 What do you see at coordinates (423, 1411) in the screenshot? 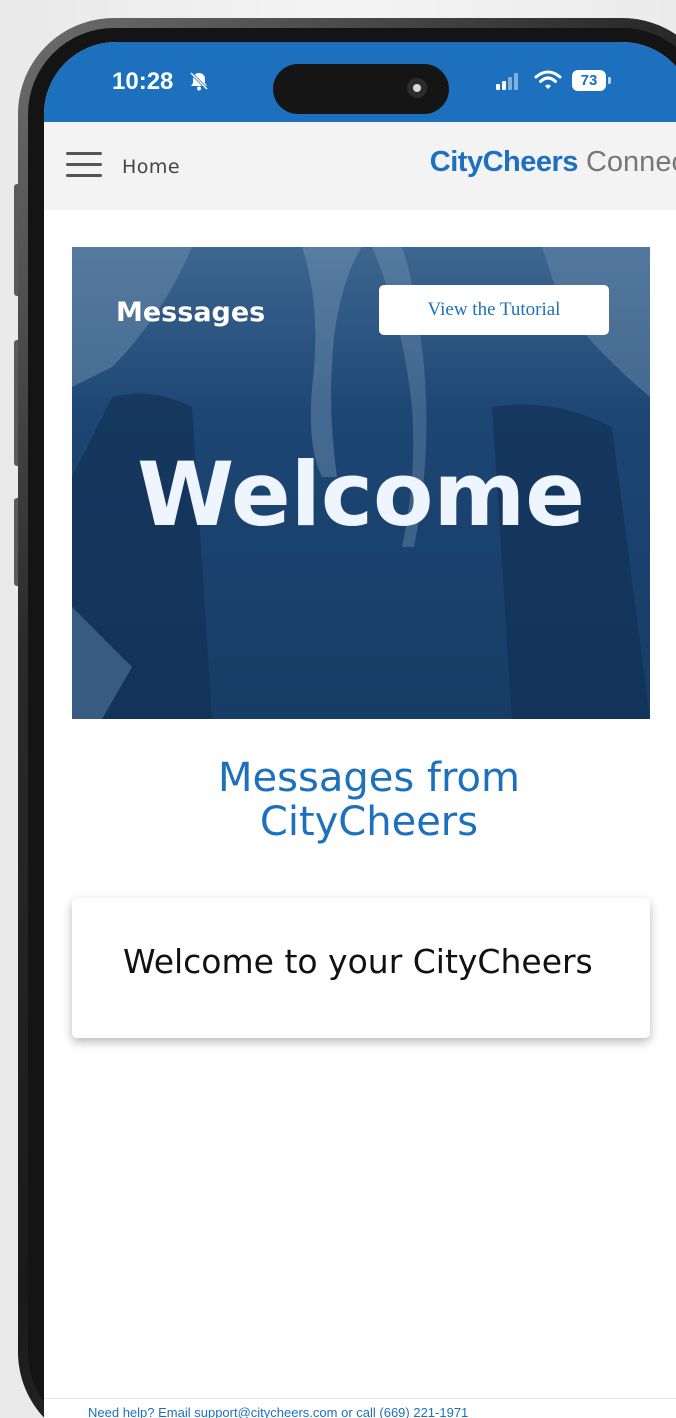
I see `support-phone-link: (669) 221-1971` at bounding box center [423, 1411].